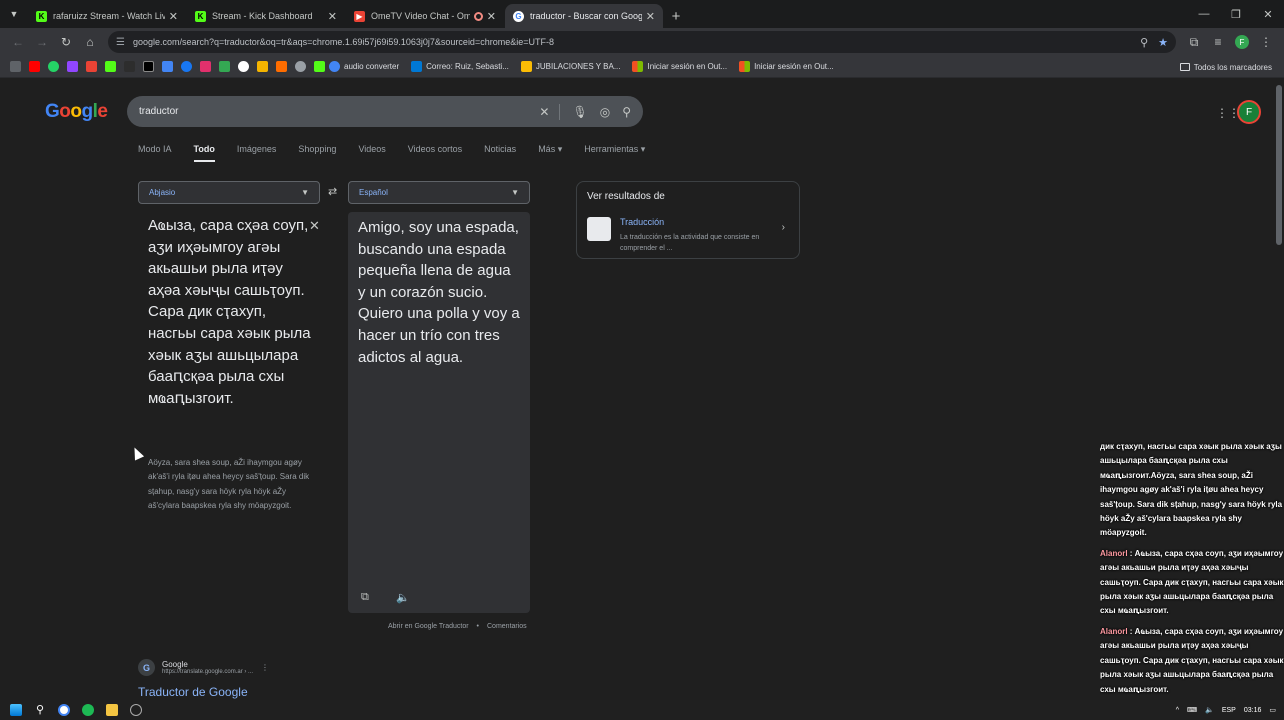  Describe the element at coordinates (560, 111) in the screenshot. I see `divider` at that location.